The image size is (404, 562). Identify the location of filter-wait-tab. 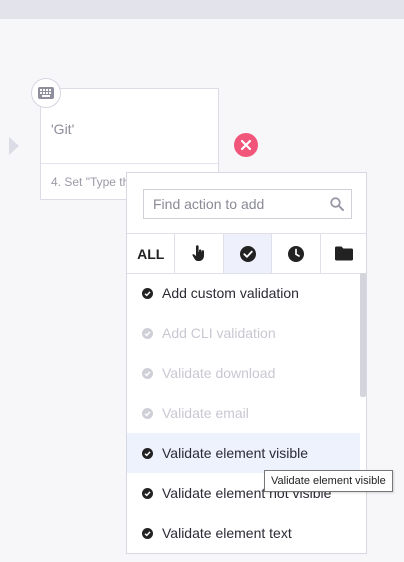
(296, 253).